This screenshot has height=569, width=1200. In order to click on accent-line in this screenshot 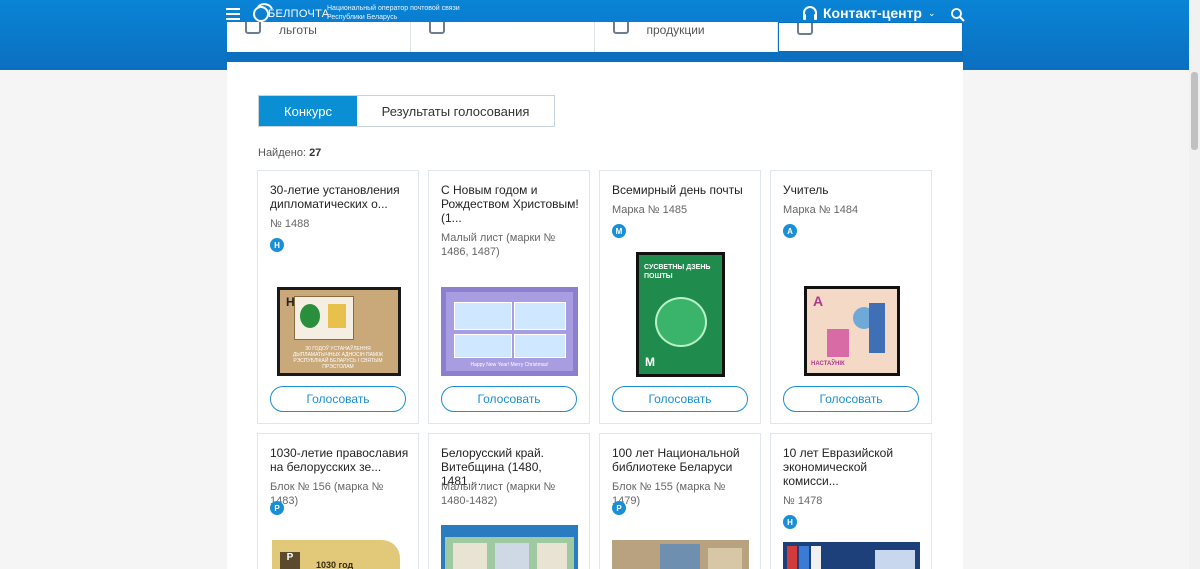, I will do `click(595, 57)`.